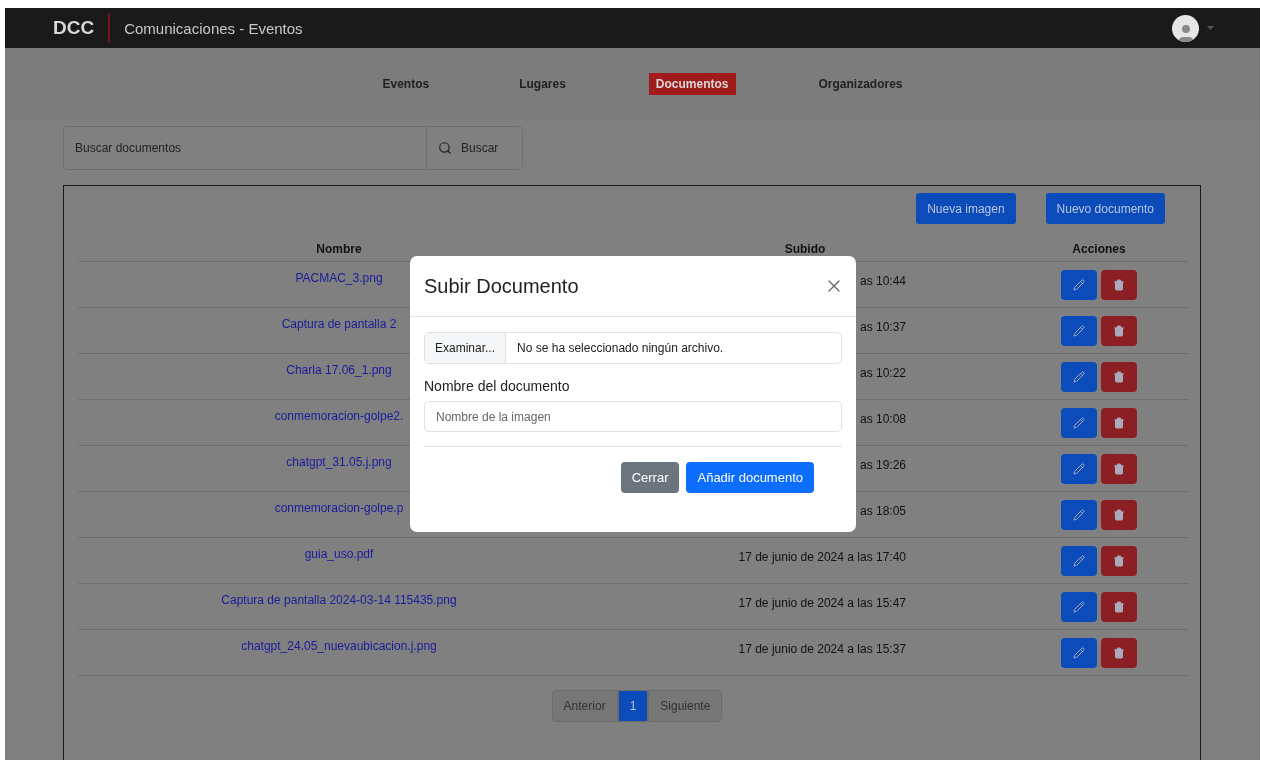 This screenshot has height=760, width=1261. I want to click on page-button: Siguiente, so click(685, 706).